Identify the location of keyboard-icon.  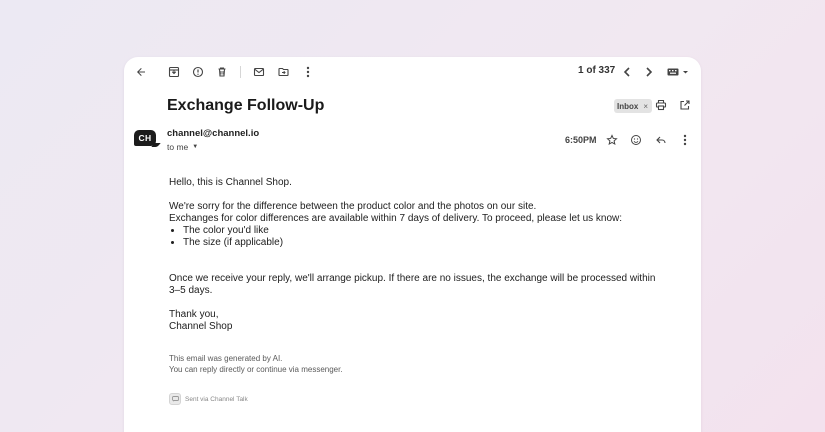
(678, 72).